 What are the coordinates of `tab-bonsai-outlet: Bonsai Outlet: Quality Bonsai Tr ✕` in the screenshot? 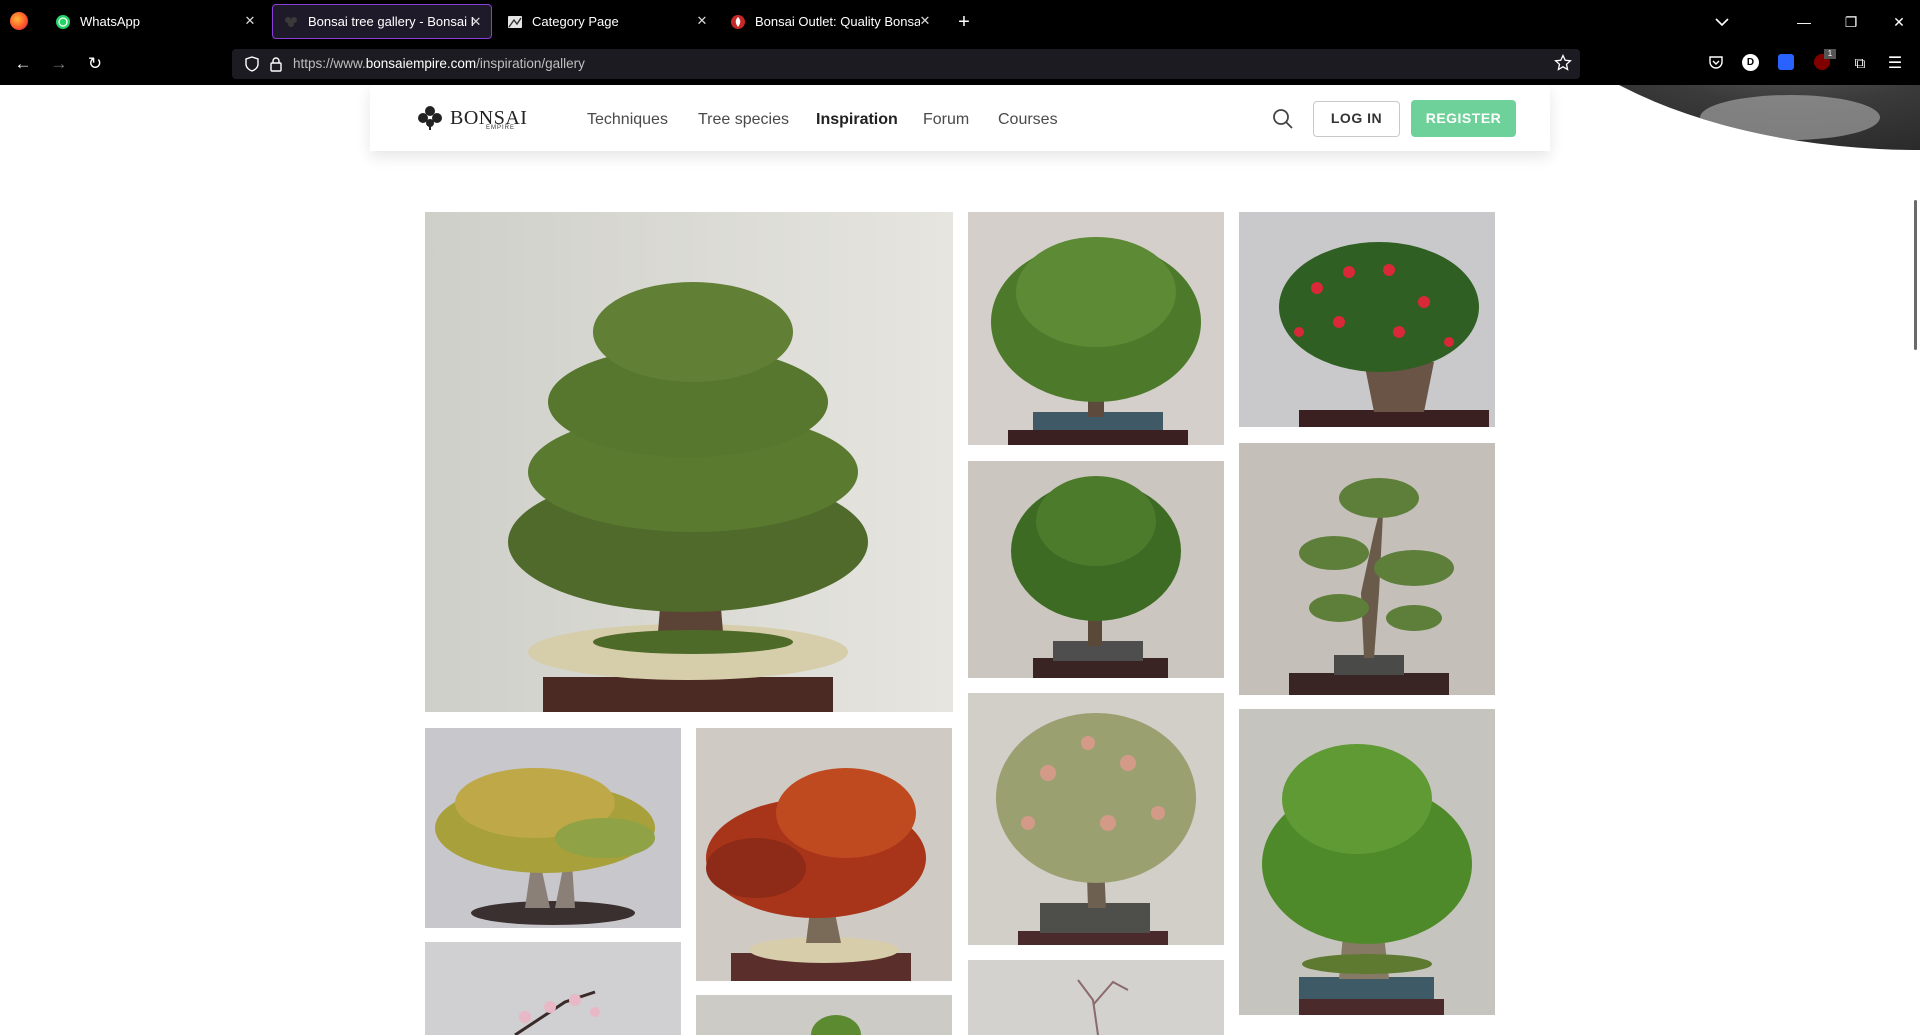 It's located at (830, 21).